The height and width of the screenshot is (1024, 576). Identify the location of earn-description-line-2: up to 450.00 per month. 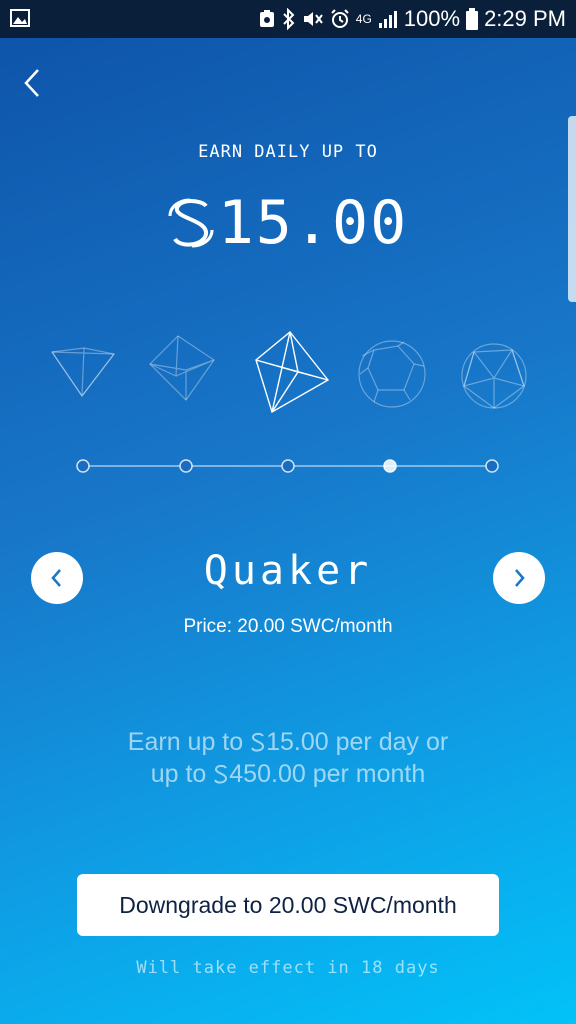
(288, 774).